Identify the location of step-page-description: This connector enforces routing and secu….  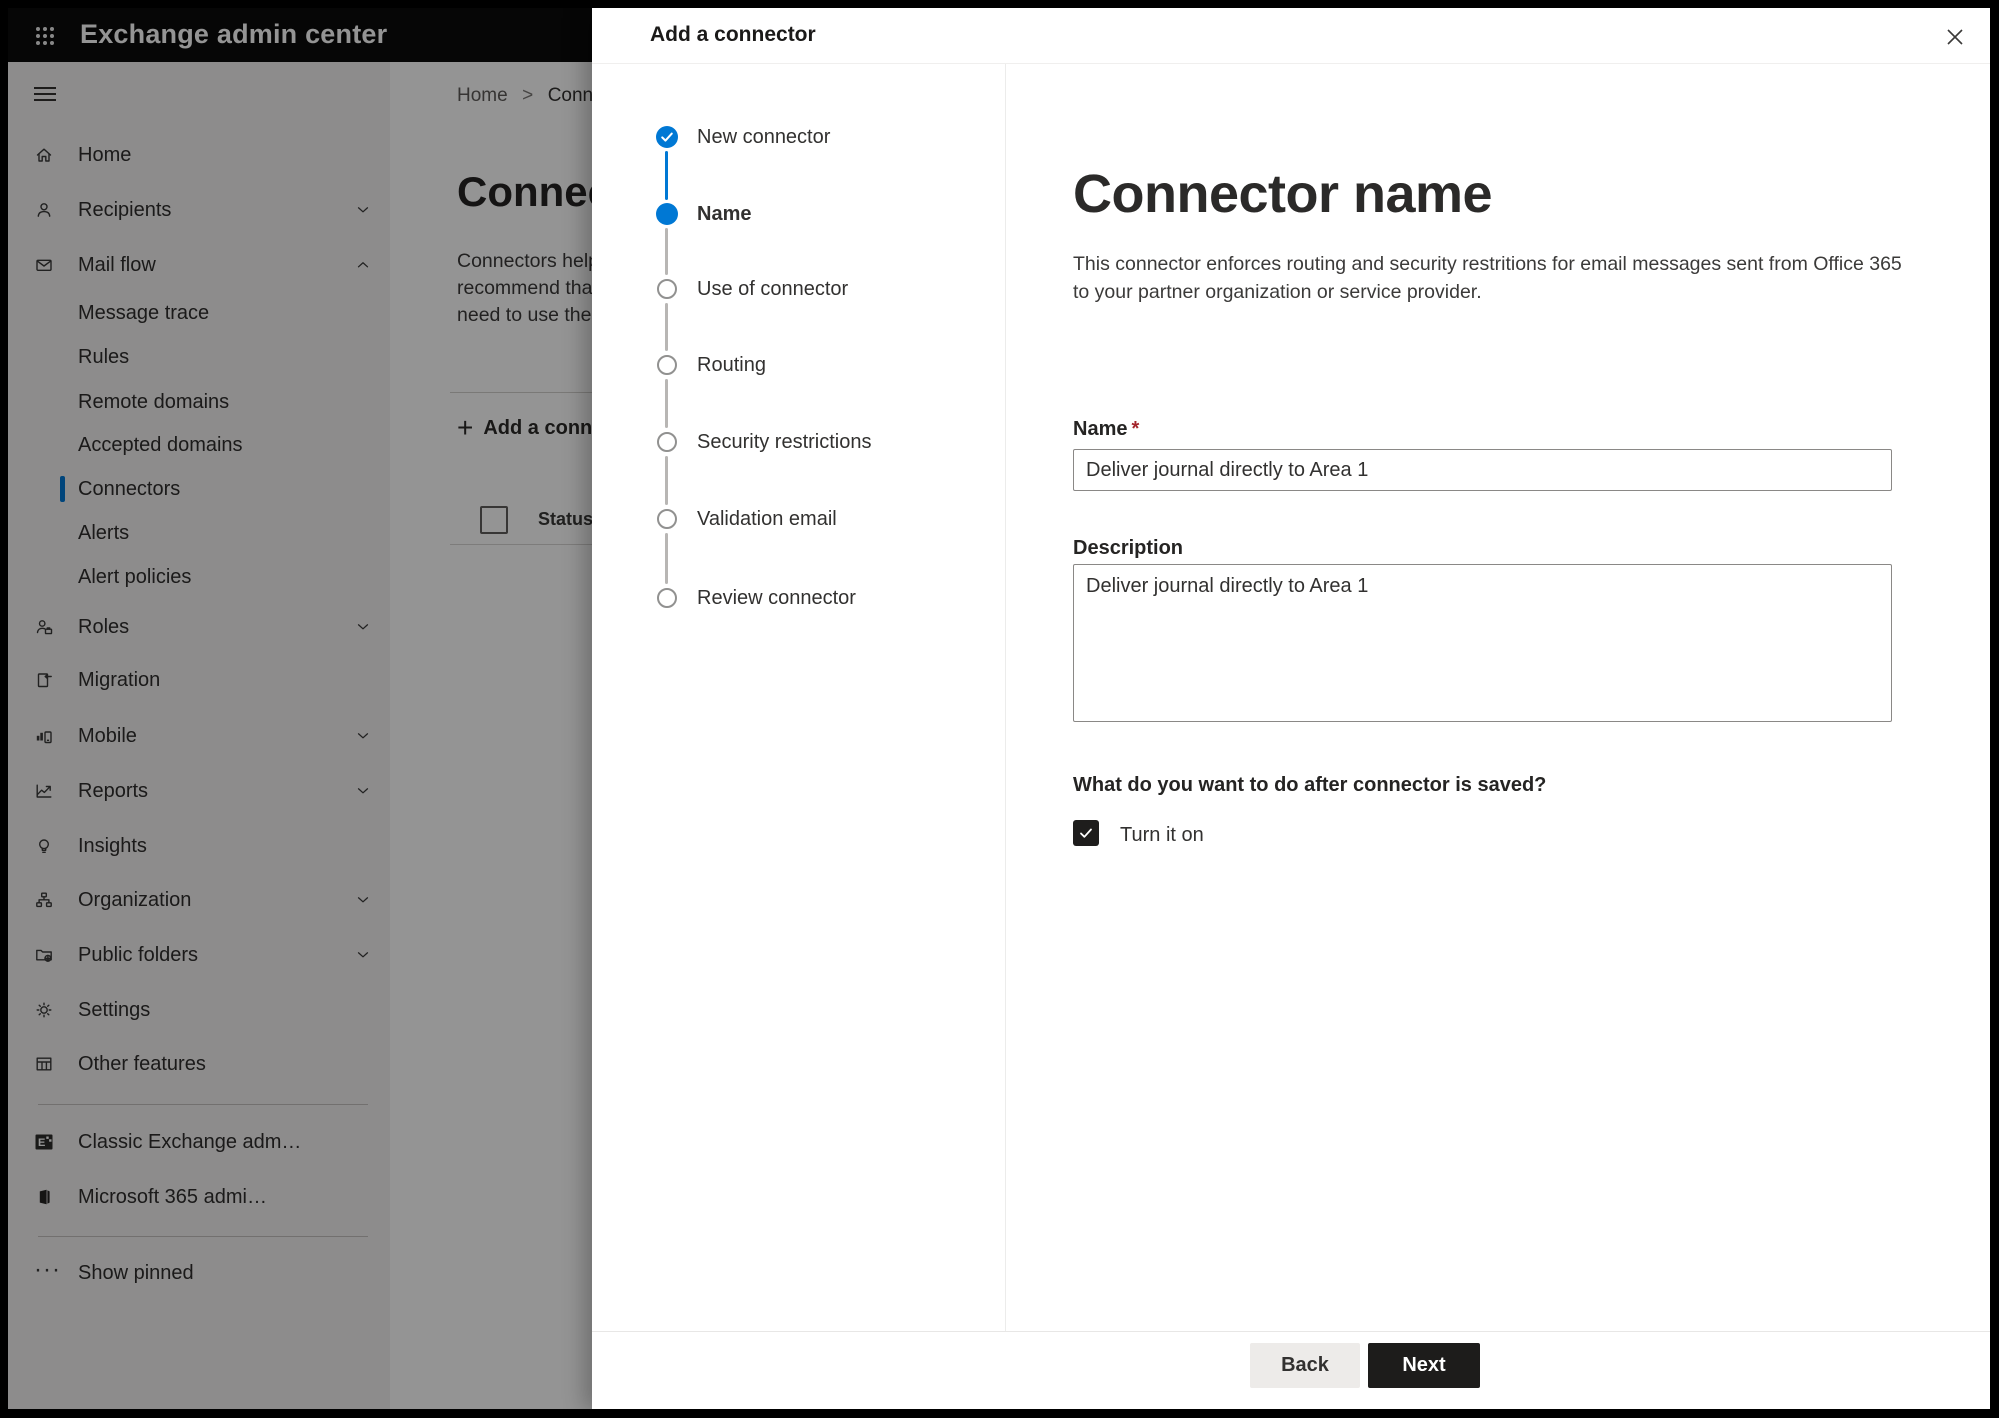
(1487, 278).